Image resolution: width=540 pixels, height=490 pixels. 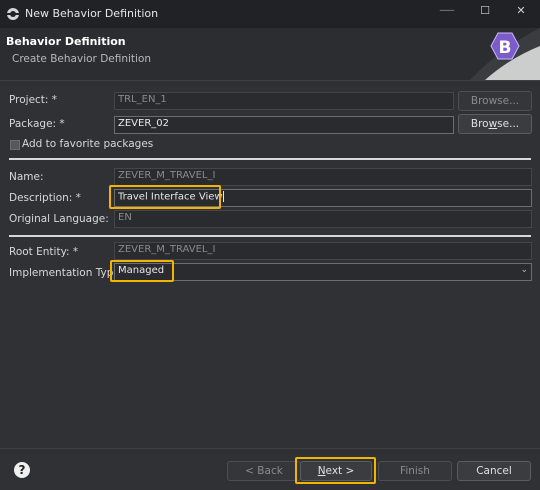 What do you see at coordinates (323, 177) in the screenshot?
I see `name-field: ZEVER_M_TRAVEL_I` at bounding box center [323, 177].